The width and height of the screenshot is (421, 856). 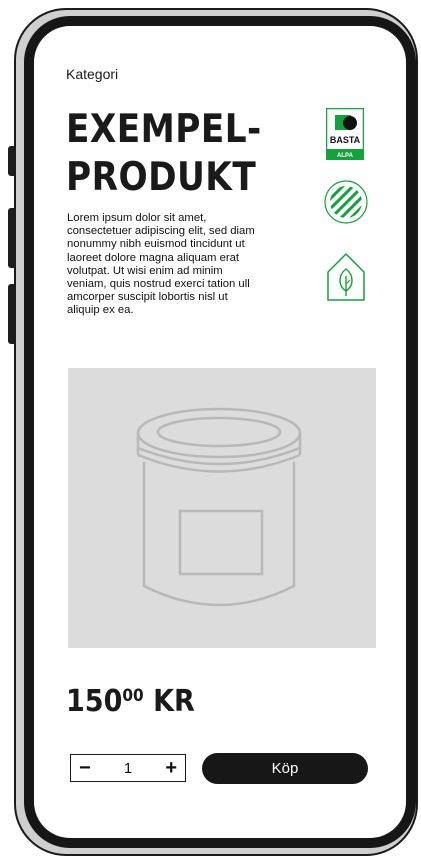 What do you see at coordinates (345, 156) in the screenshot?
I see `svg-text: ALPA` at bounding box center [345, 156].